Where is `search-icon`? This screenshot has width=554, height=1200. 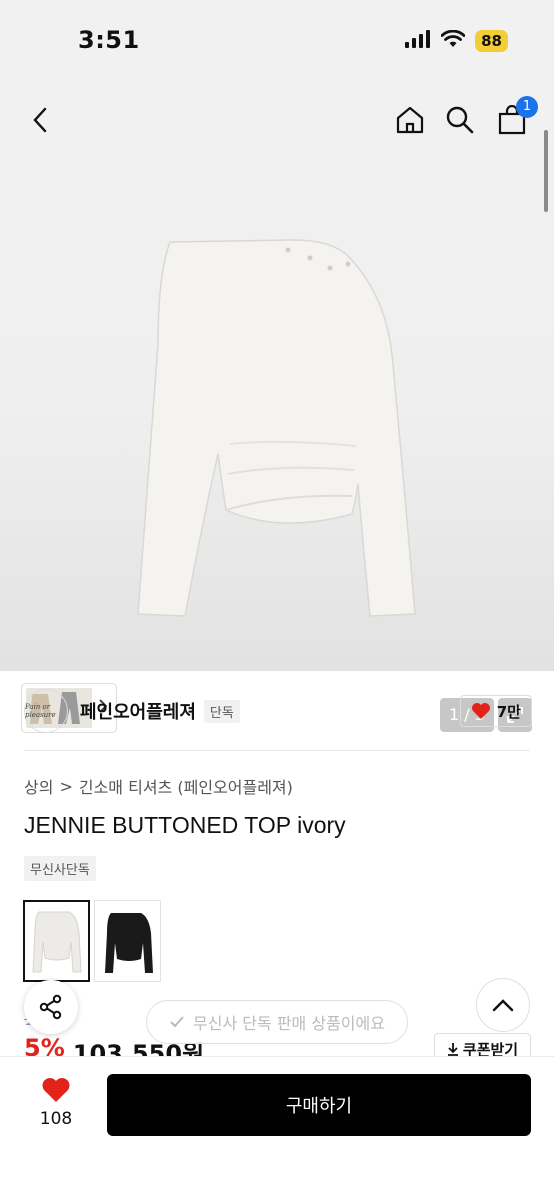
search-icon is located at coordinates (460, 120).